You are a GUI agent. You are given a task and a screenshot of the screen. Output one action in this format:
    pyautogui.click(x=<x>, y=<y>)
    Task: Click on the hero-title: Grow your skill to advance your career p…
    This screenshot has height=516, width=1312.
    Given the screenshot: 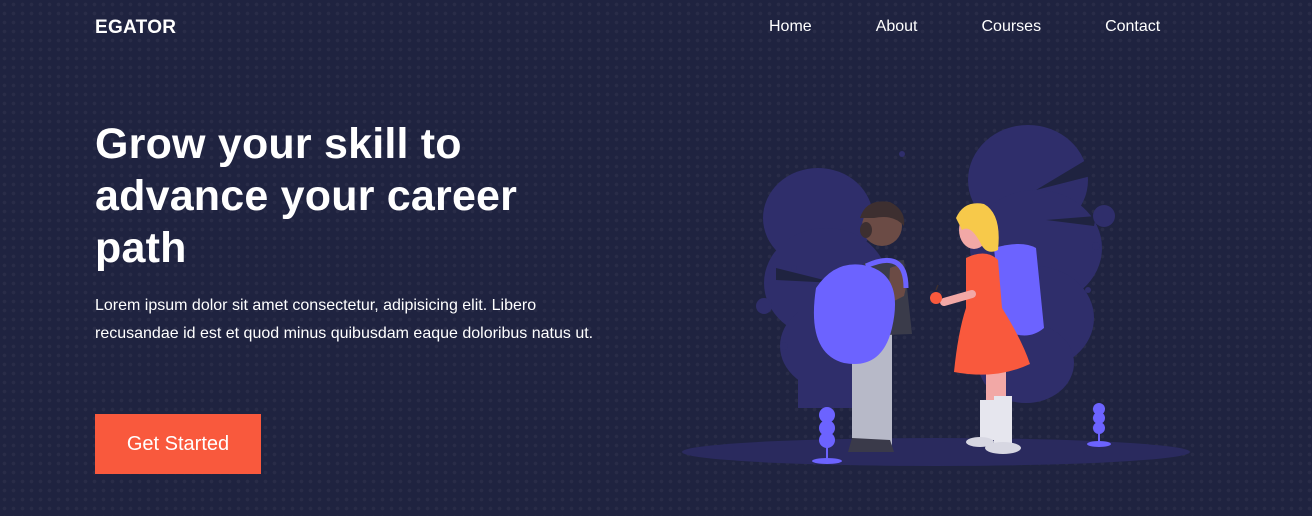 What is the action you would take?
    pyautogui.click(x=306, y=196)
    